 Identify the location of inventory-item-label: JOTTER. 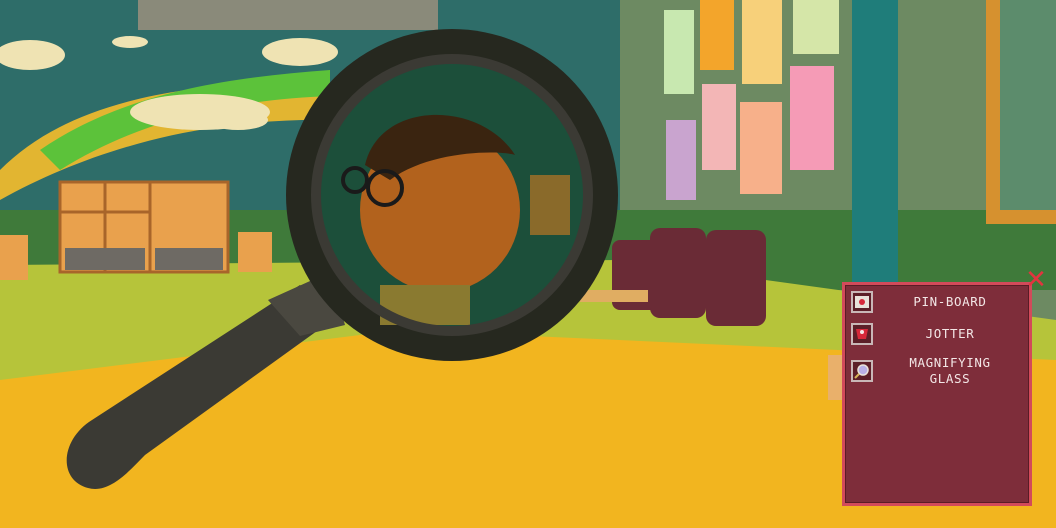
(950, 333).